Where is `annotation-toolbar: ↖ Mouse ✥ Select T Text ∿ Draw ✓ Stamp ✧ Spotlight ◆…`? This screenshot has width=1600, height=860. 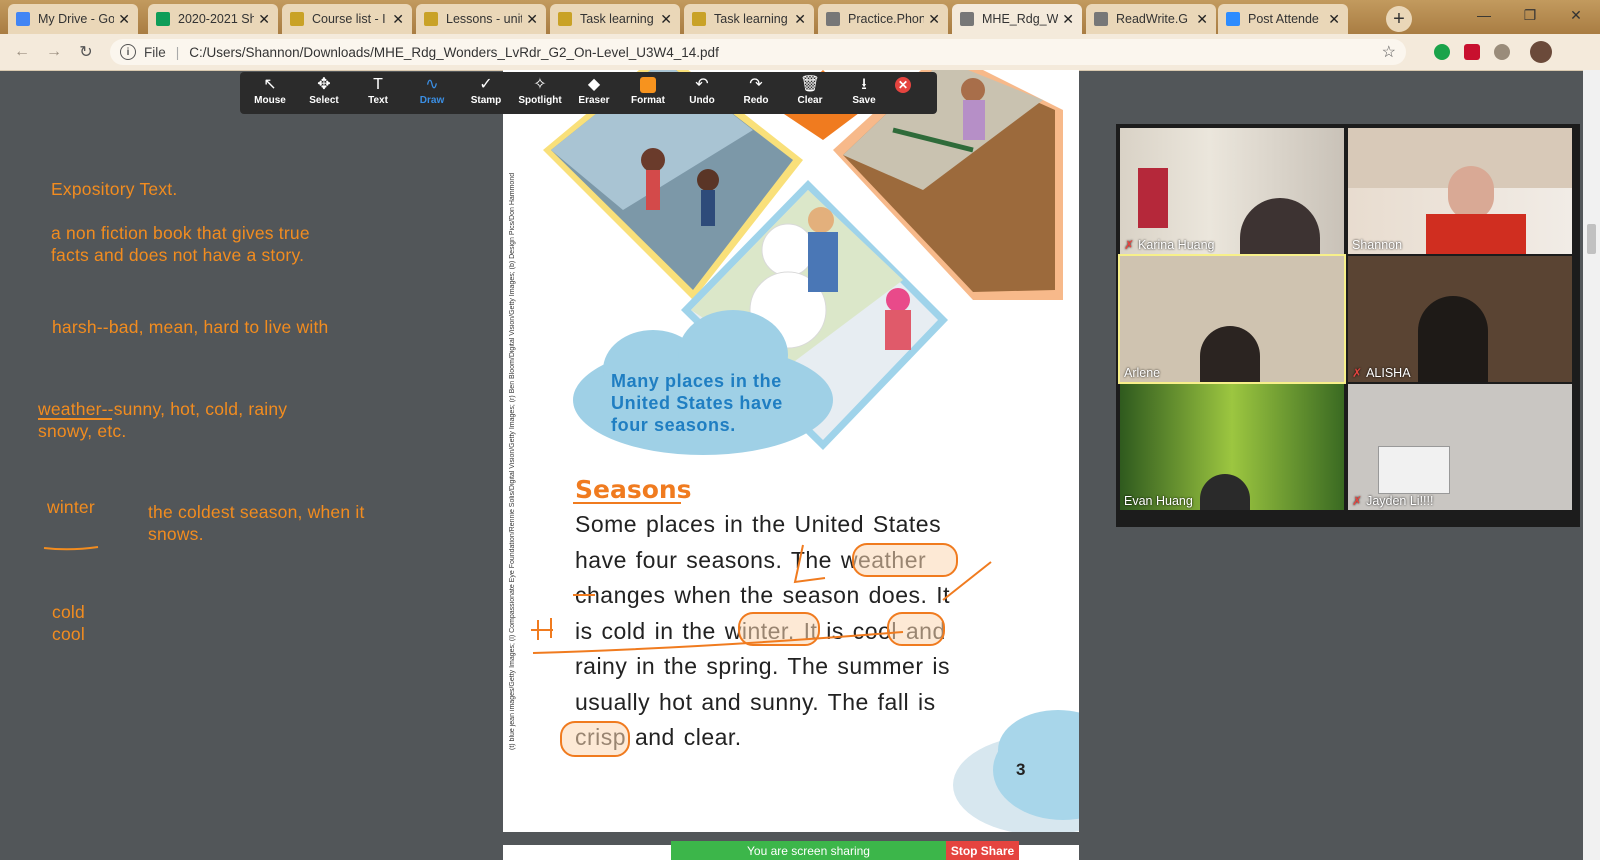 annotation-toolbar: ↖ Mouse ✥ Select T Text ∿ Draw ✓ Stamp ✧ Spotlight ◆… is located at coordinates (588, 93).